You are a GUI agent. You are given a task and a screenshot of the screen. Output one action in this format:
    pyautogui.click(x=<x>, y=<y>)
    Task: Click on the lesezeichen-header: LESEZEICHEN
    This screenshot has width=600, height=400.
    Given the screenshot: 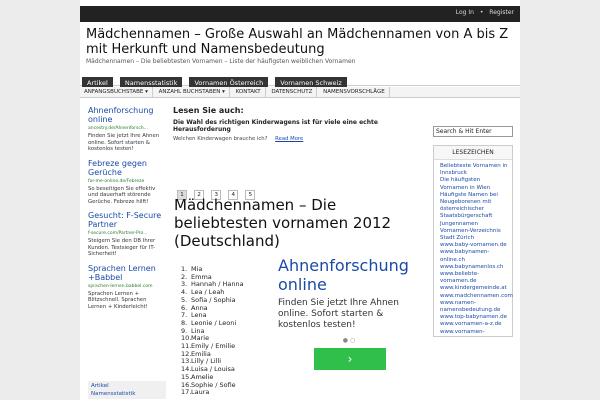 What is the action you would take?
    pyautogui.click(x=473, y=153)
    